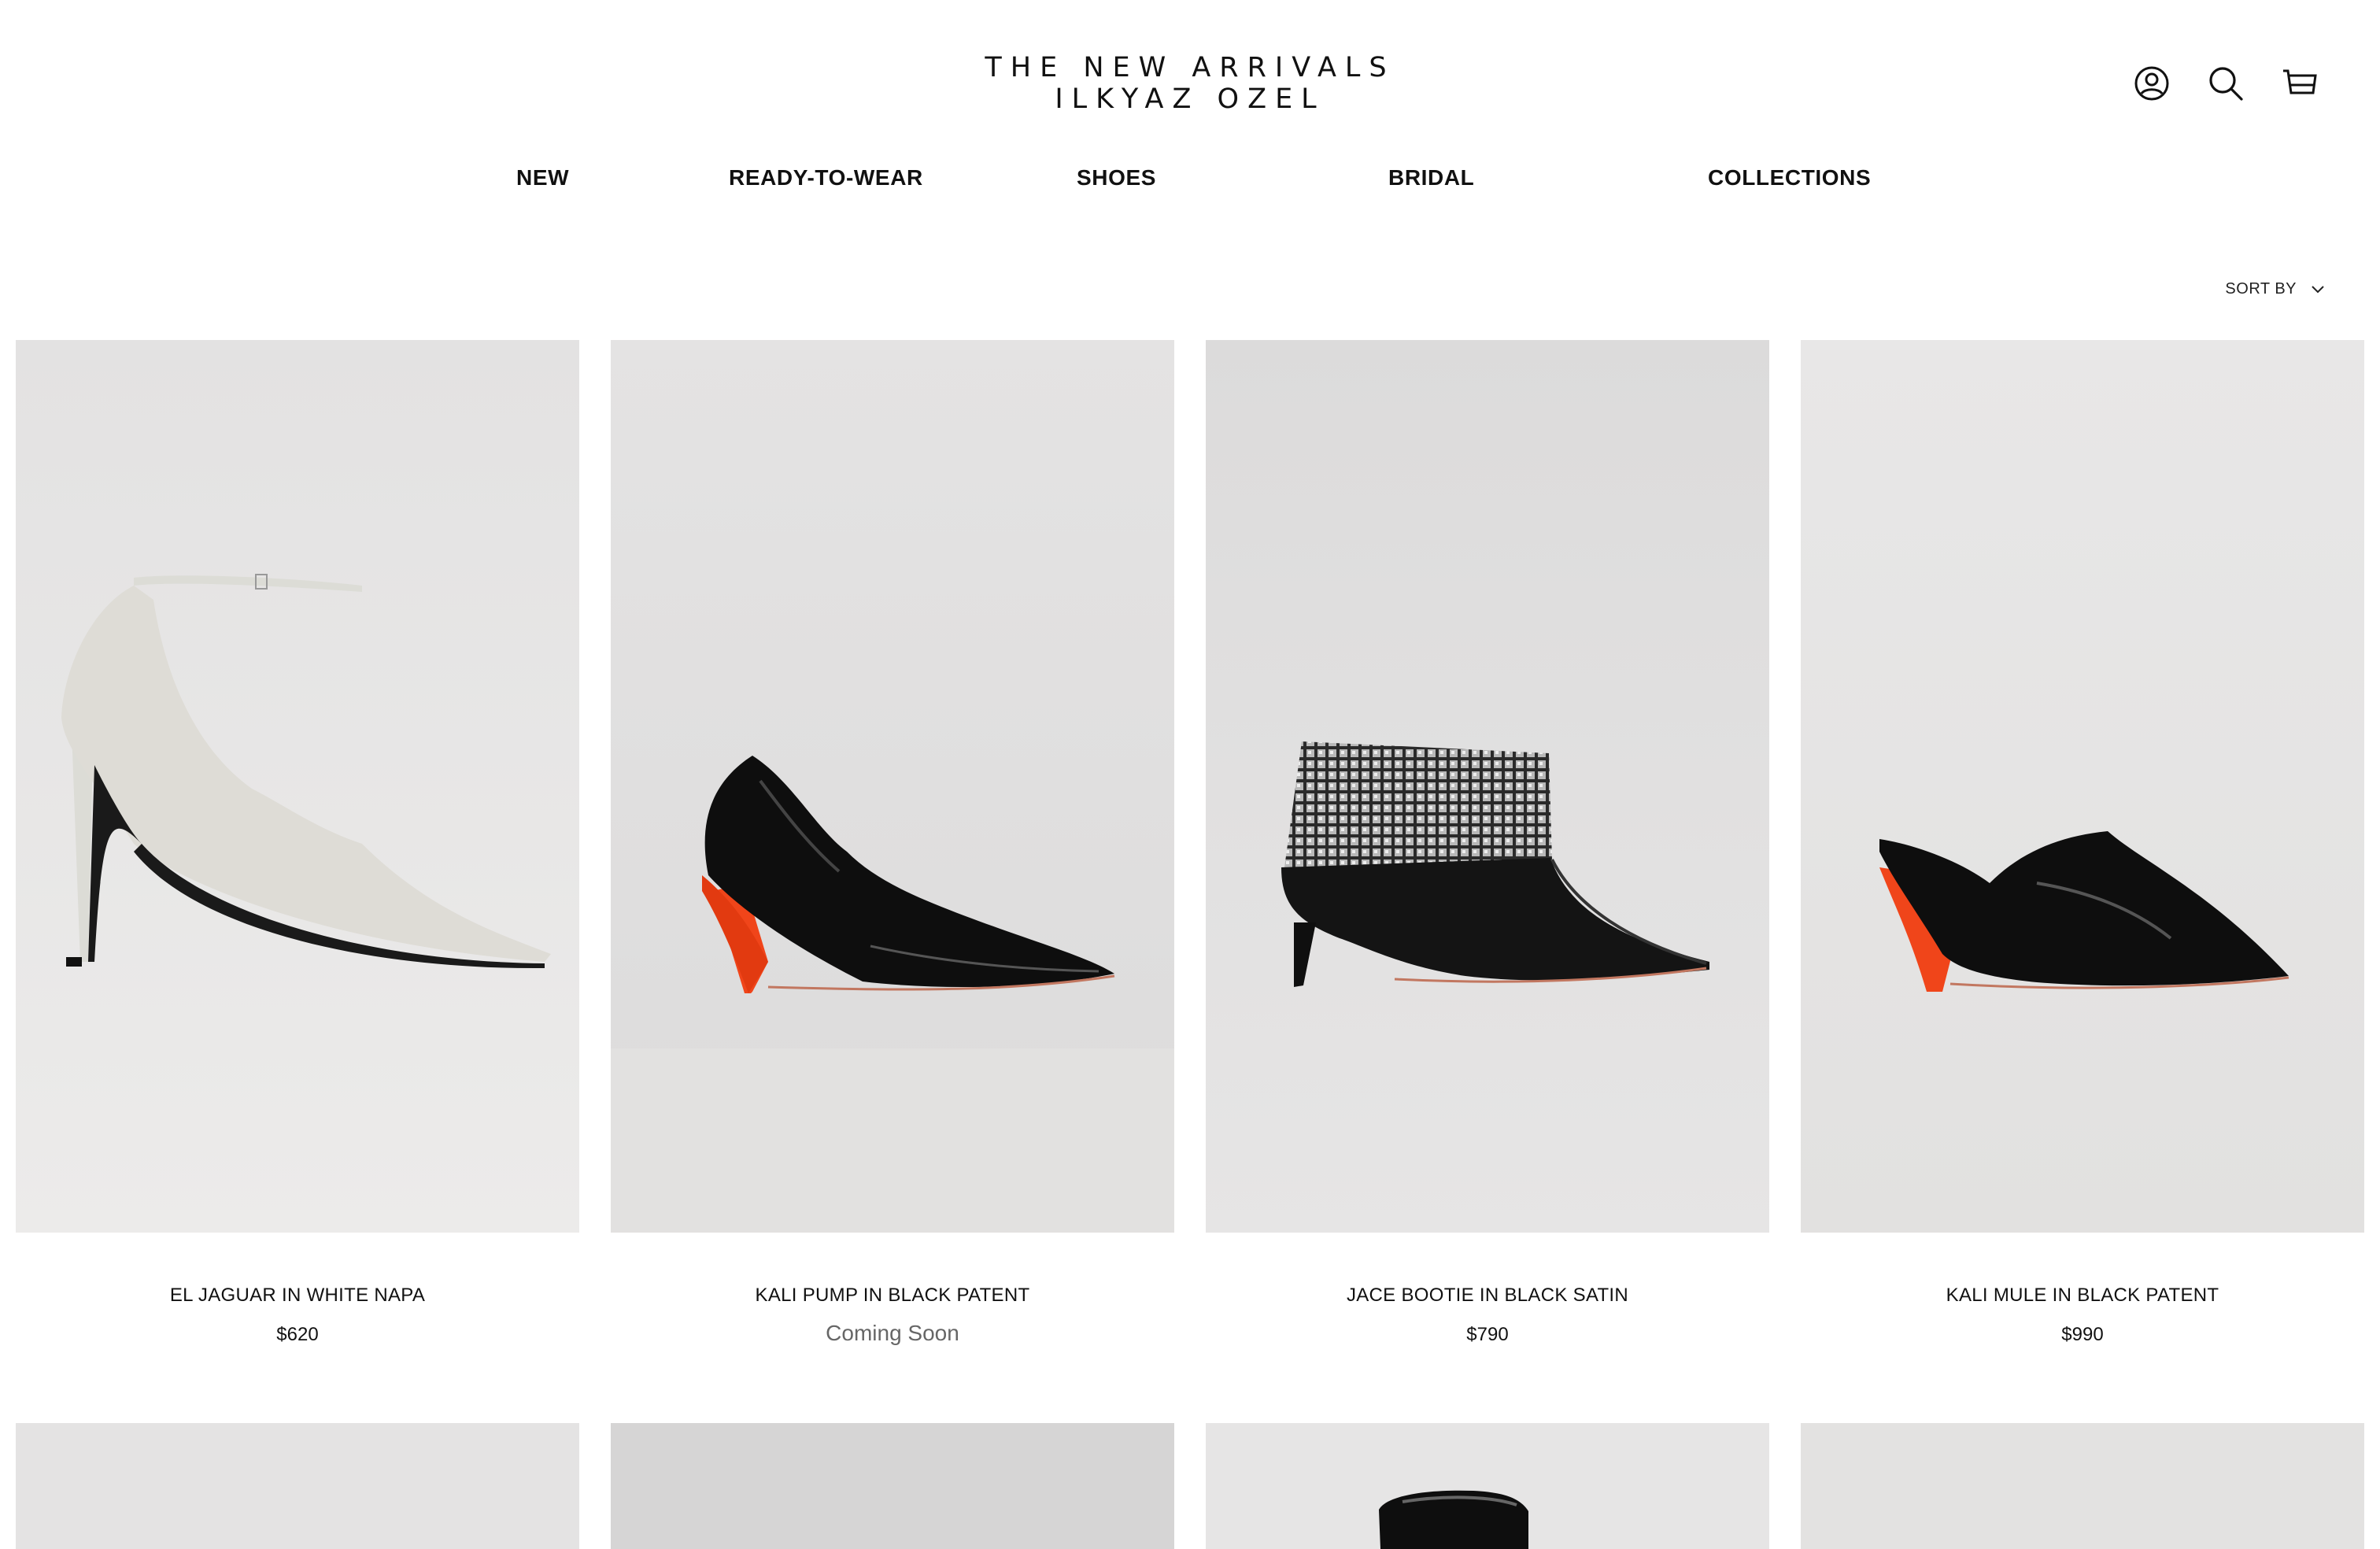 The width and height of the screenshot is (2380, 1549). I want to click on site-logo: THE NEW ARRIVALS ILKYAZ OZEL, so click(1190, 83).